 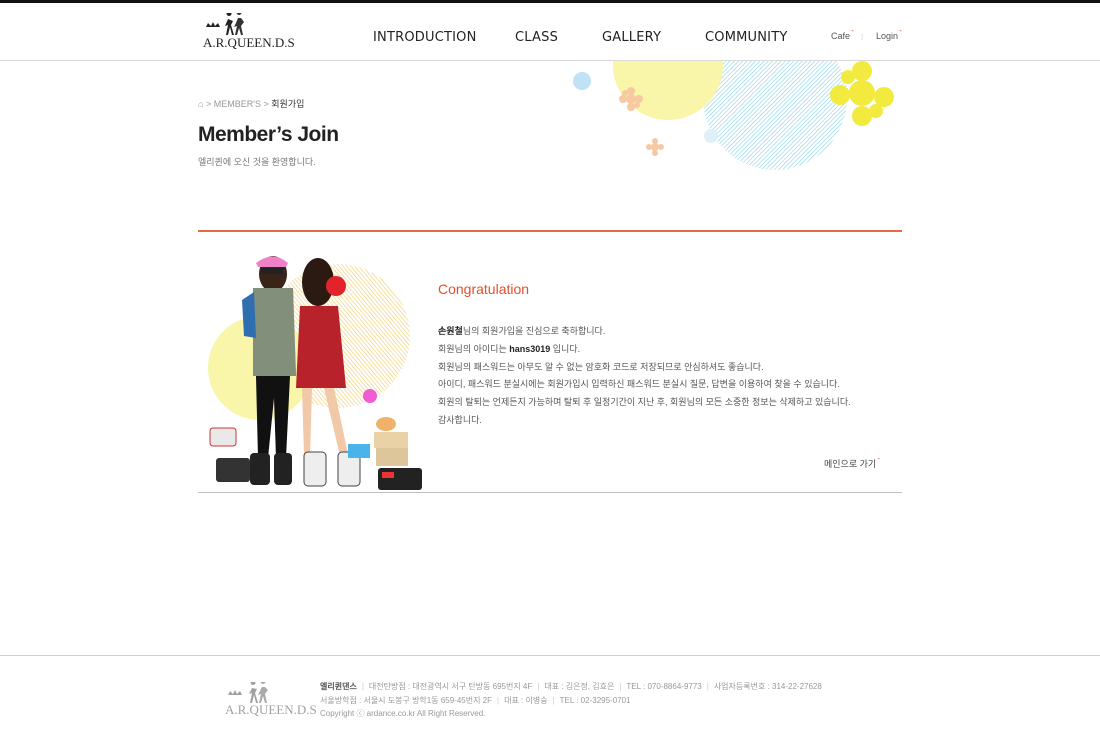 I want to click on content-top-rule, so click(x=550, y=231).